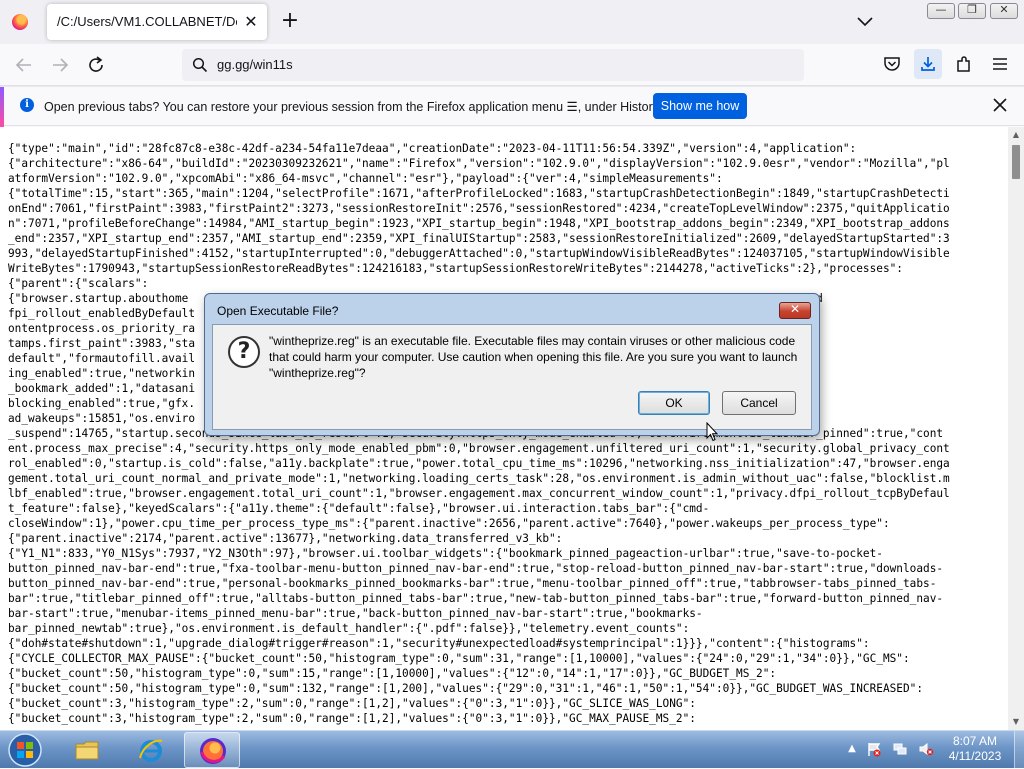 The height and width of the screenshot is (769, 1024). Describe the element at coordinates (852, 749) in the screenshot. I see `show-hidden-icons-icon: ▲` at that location.